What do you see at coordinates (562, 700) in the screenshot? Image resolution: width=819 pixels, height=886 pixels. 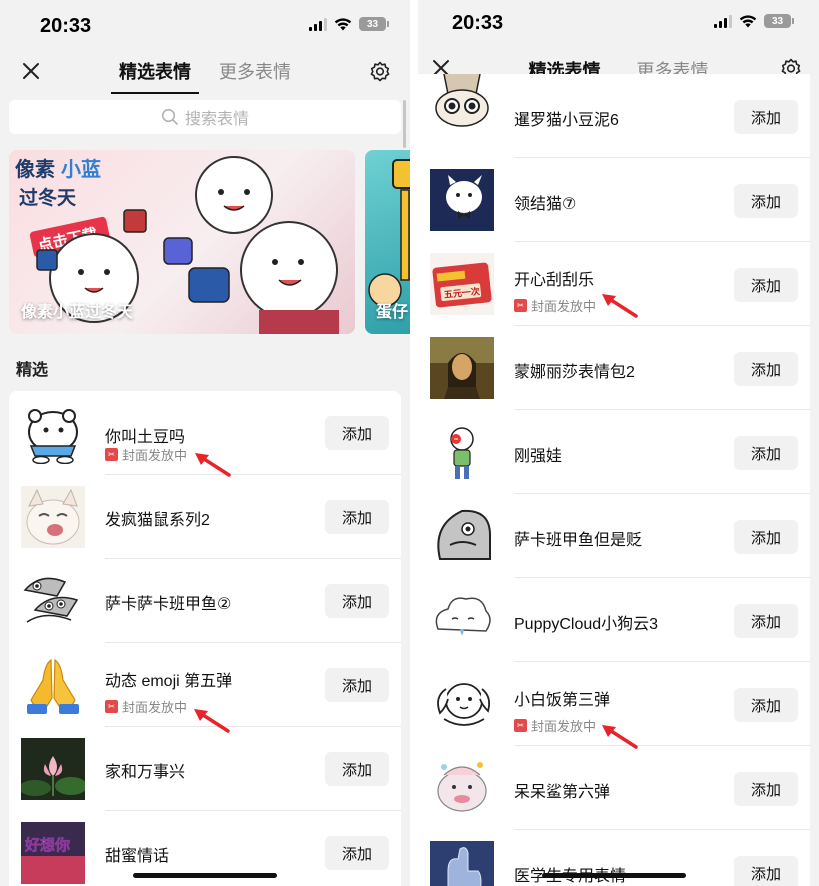 I see `item-name: 小白饭第三弹` at bounding box center [562, 700].